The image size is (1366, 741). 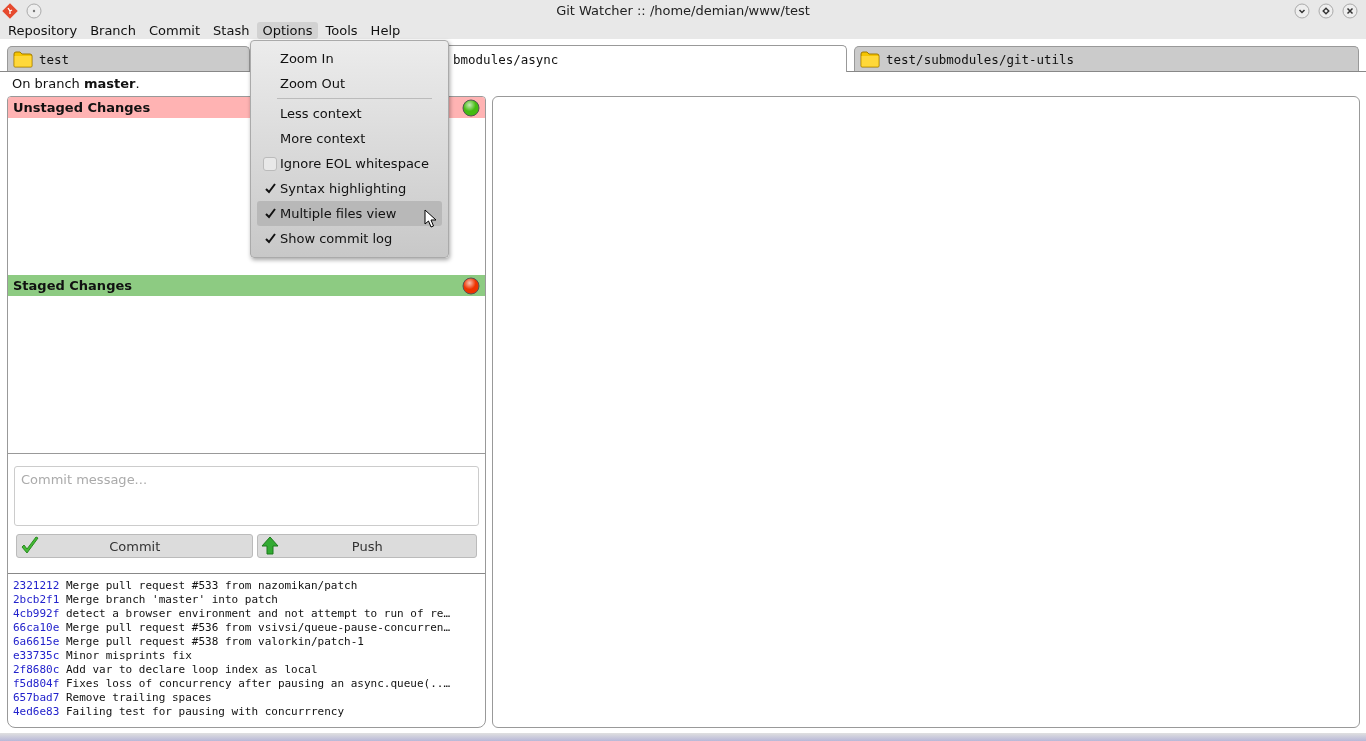 I want to click on checkmark-icon, so click(x=30, y=546).